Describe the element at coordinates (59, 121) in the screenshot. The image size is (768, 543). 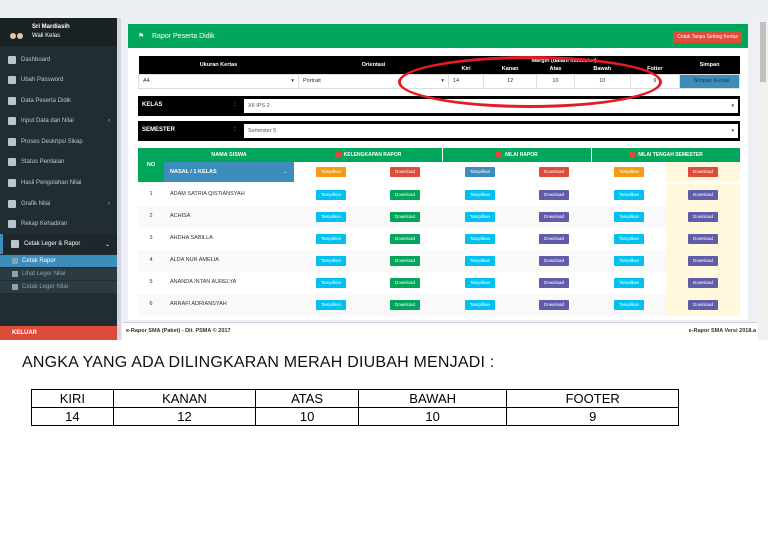
I see `sidebar-item-3: Input Data dan Nilai ‹` at that location.